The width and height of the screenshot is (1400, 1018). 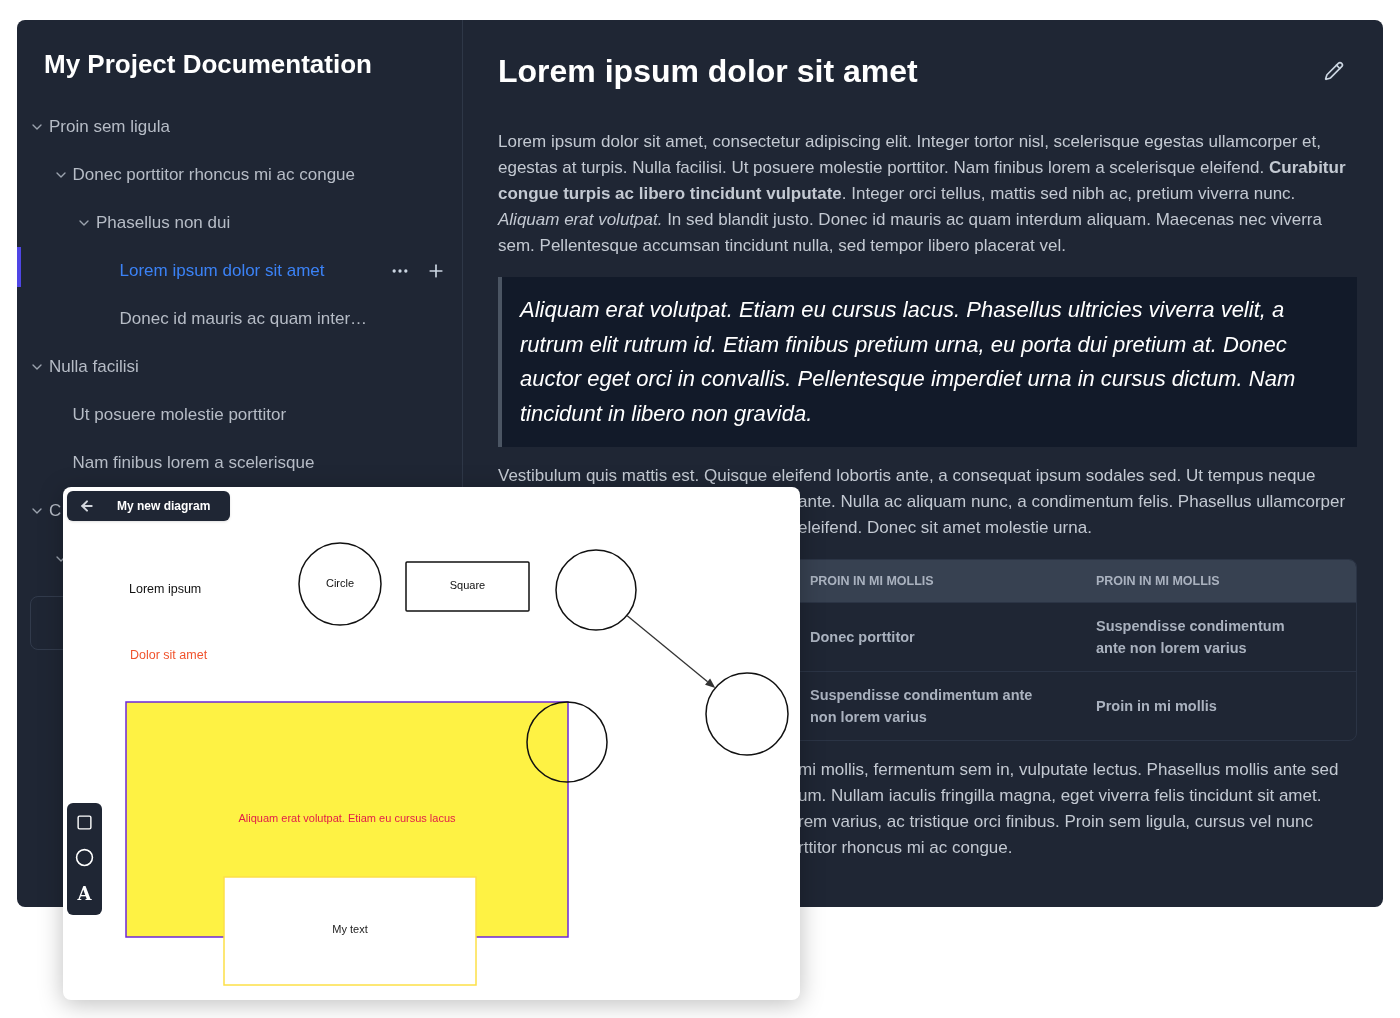 I want to click on shape-label: Square, so click(x=467, y=585).